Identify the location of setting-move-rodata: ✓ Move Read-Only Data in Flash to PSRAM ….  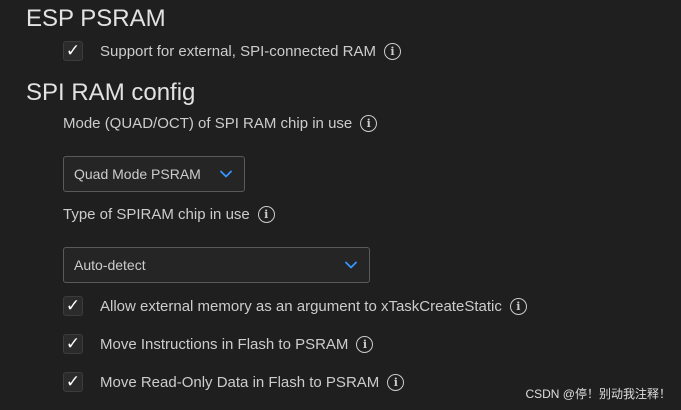
(234, 382).